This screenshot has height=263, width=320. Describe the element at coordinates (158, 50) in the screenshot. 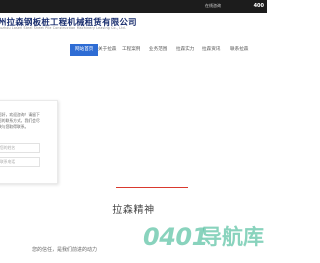

I see `nav-item-services: 业务范围` at that location.